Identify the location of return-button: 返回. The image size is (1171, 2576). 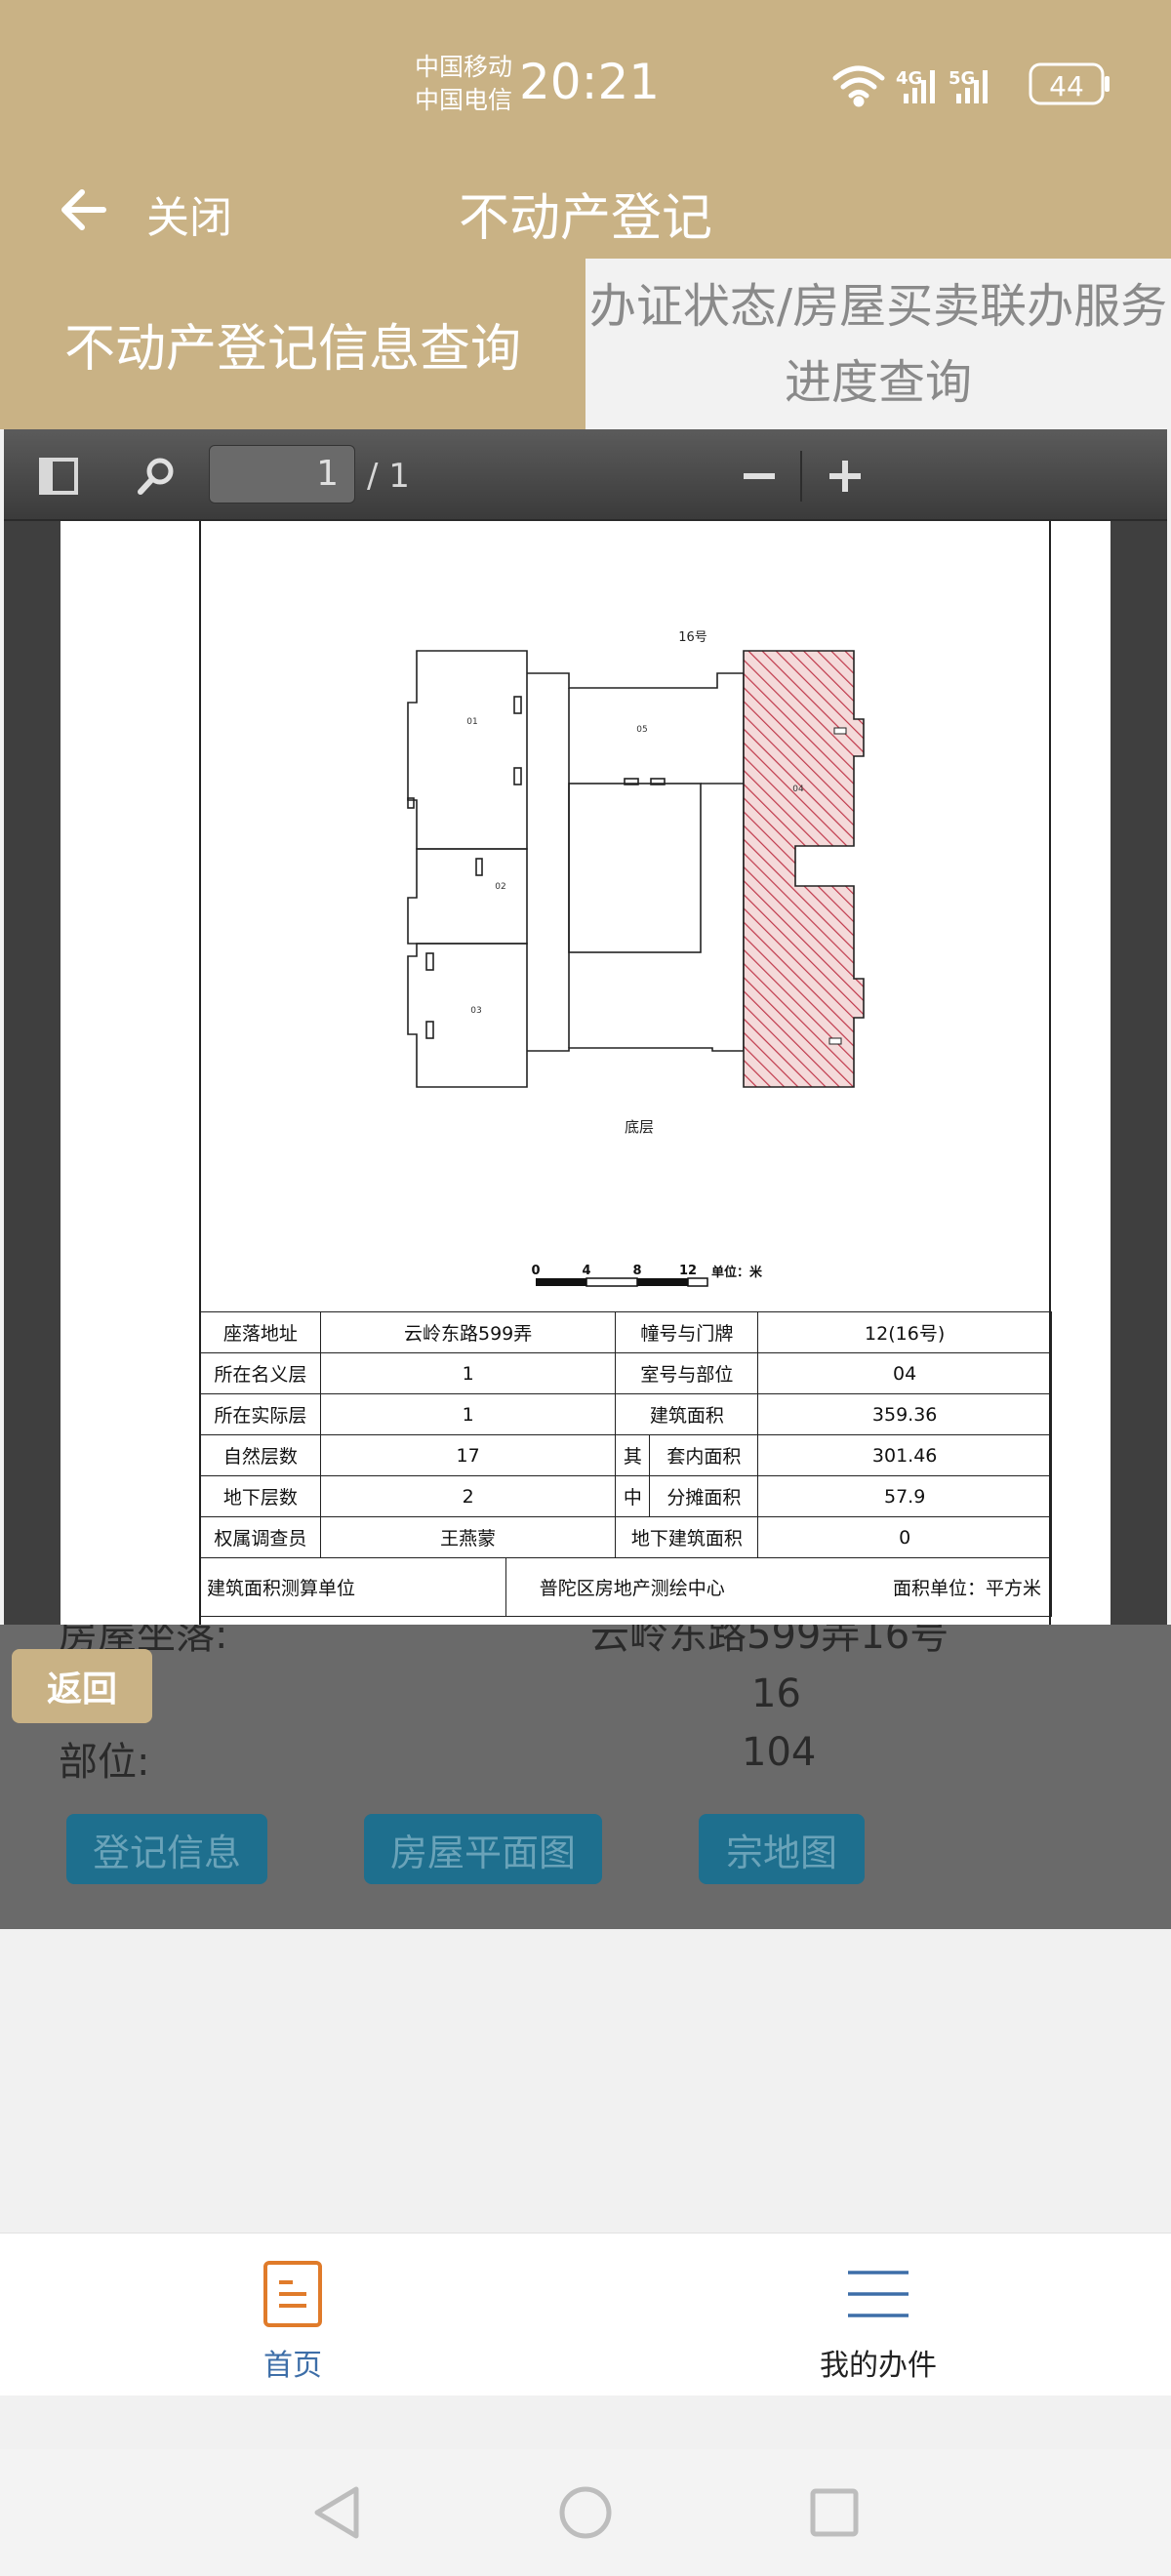
(82, 1686).